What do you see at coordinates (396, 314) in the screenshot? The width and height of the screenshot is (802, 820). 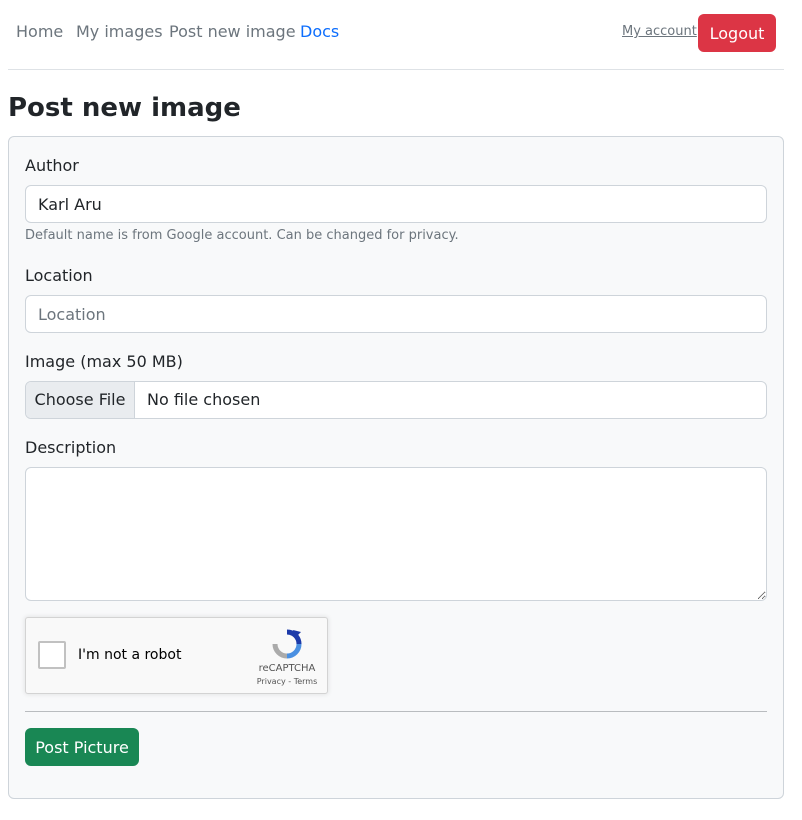 I see `location-input` at bounding box center [396, 314].